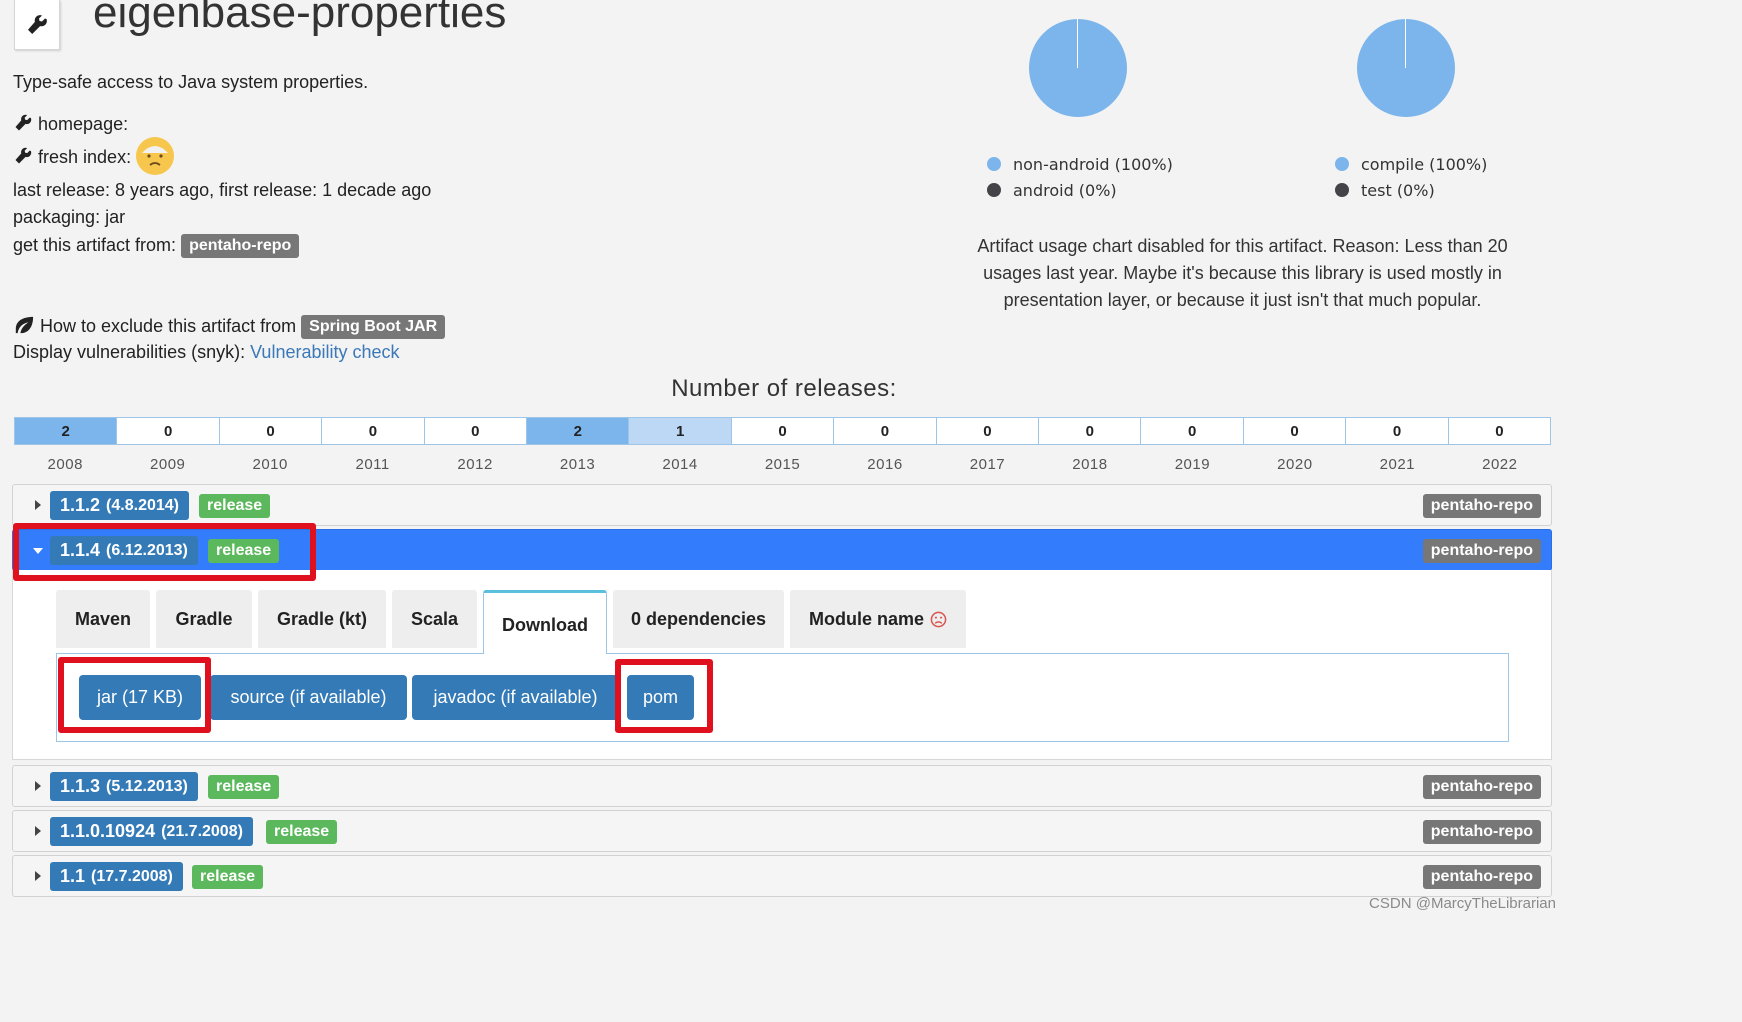  Describe the element at coordinates (1192, 464) in the screenshot. I see `year-tick-label: 2019` at that location.